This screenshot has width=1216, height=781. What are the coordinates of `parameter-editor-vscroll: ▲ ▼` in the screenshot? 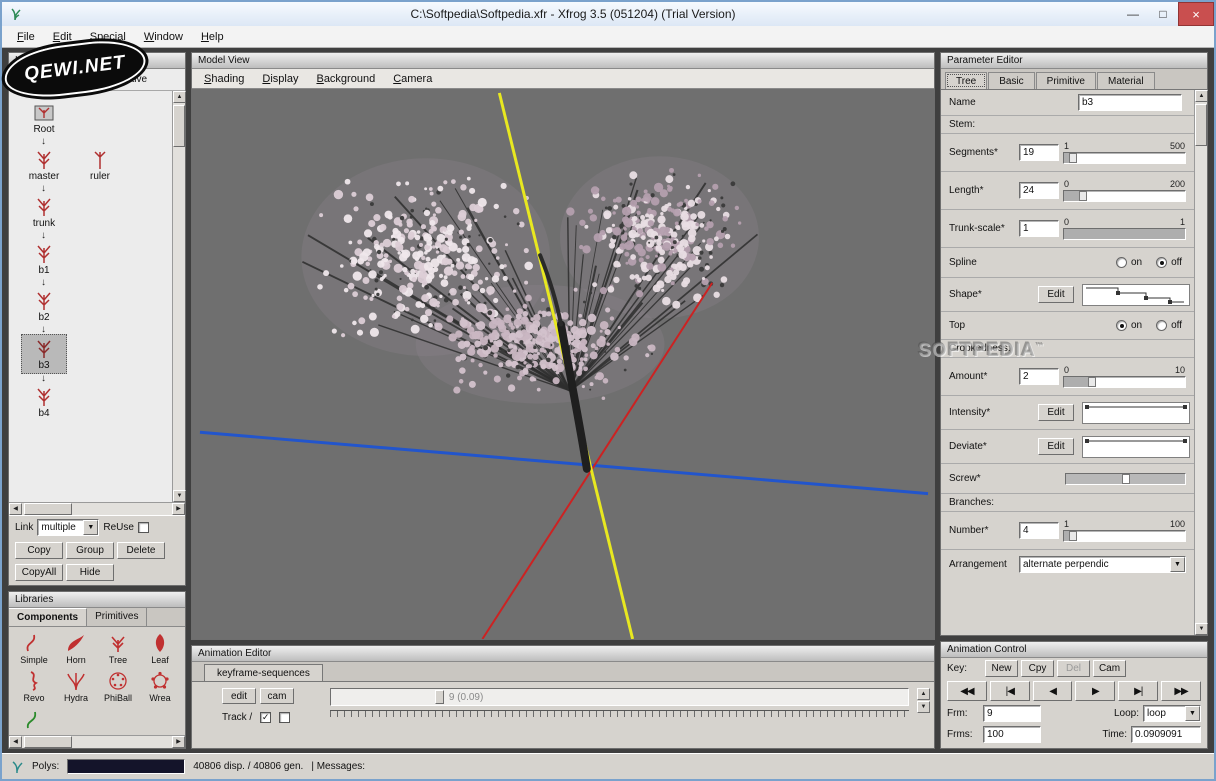 It's located at (1201, 362).